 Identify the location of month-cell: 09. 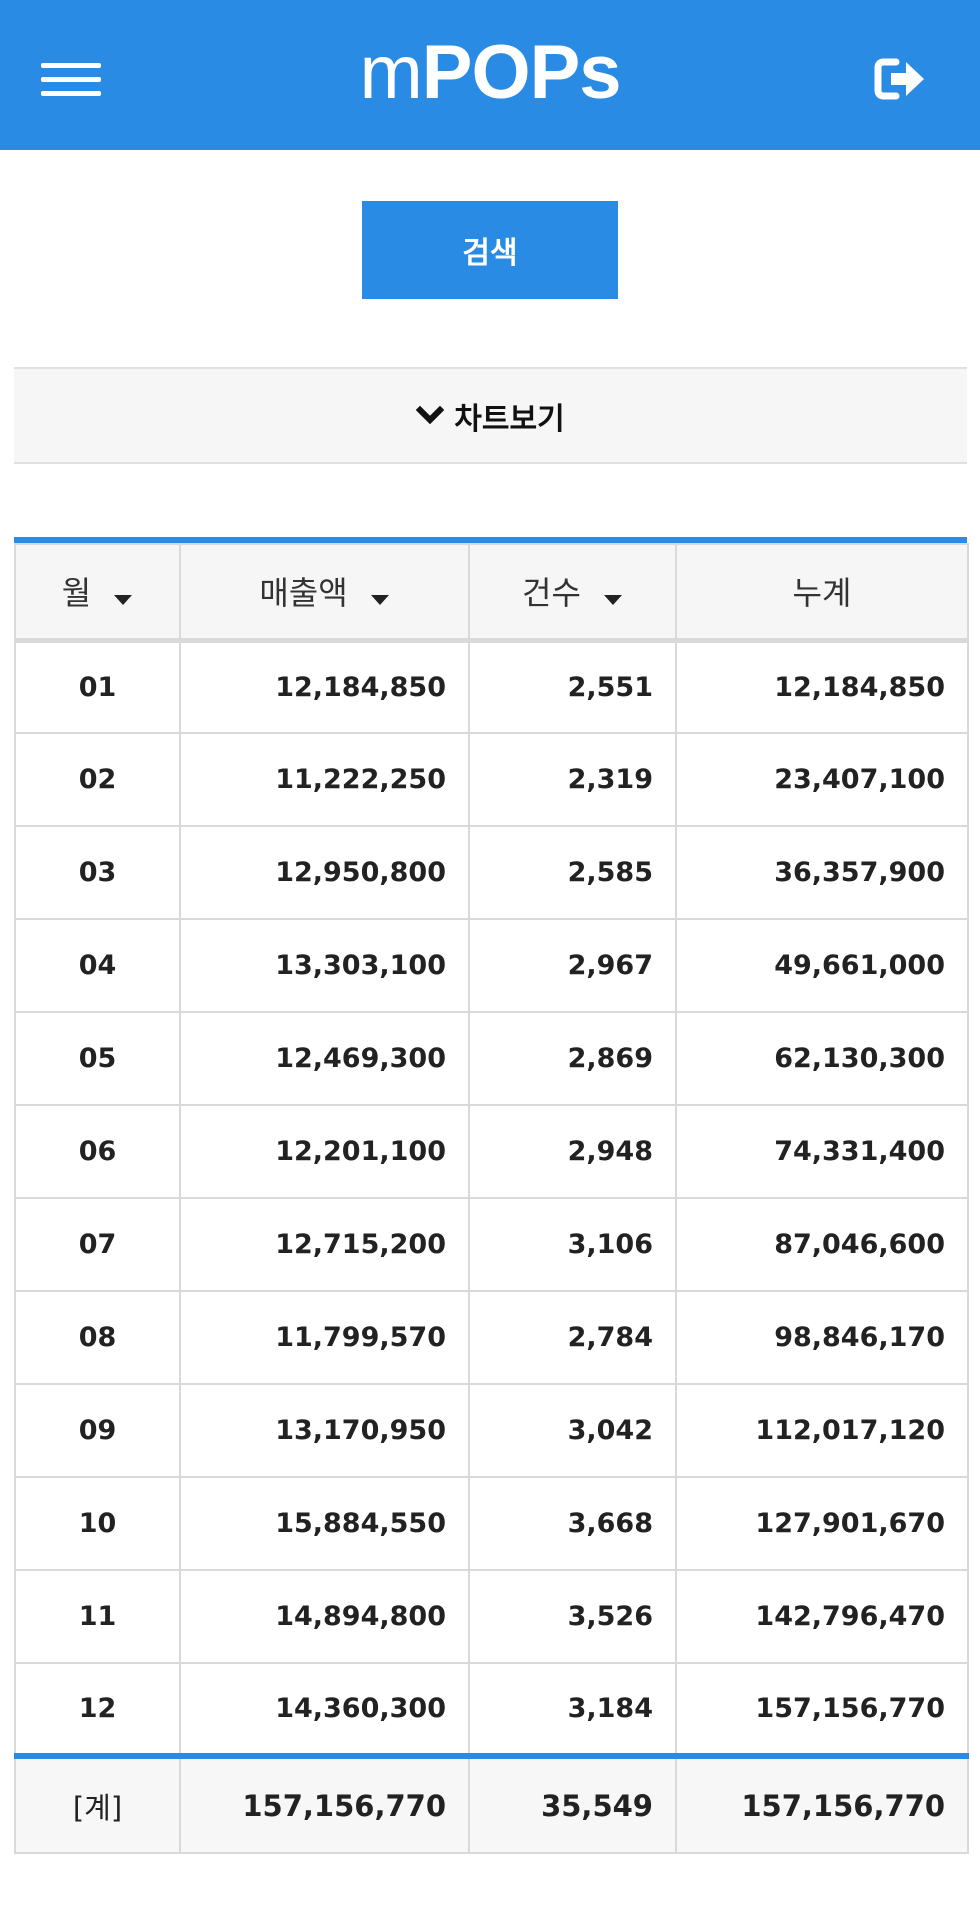
(97, 1430).